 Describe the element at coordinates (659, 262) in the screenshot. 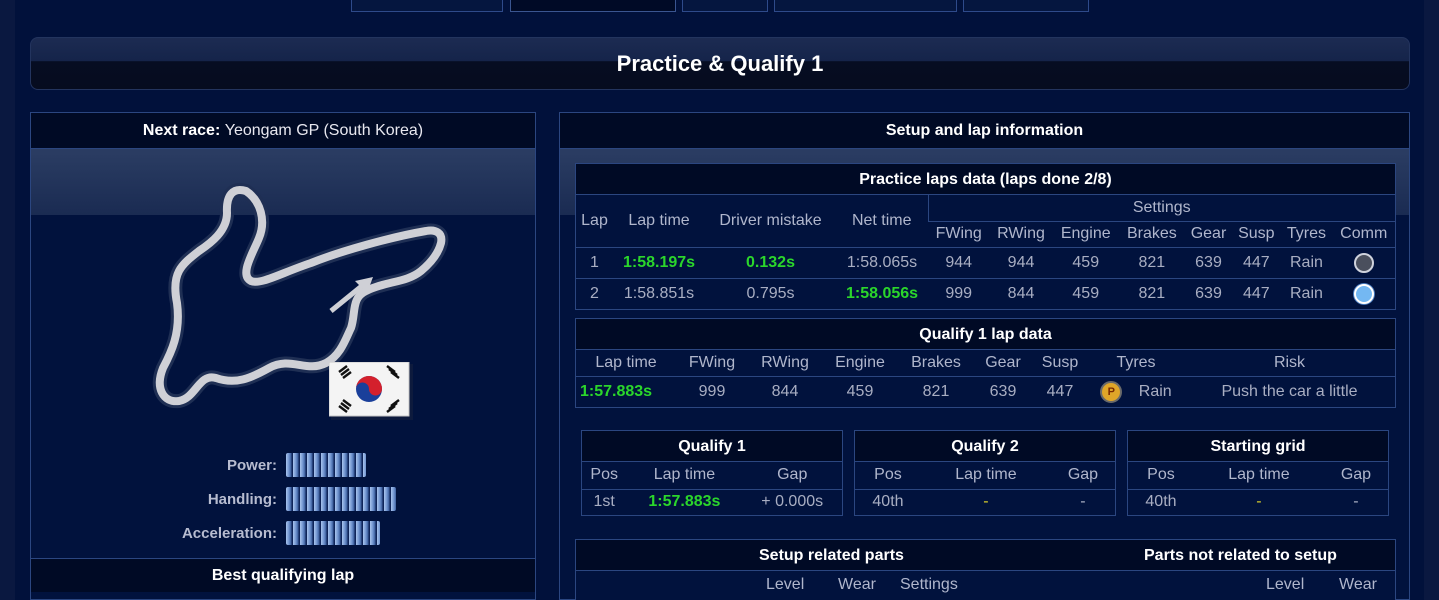

I see `lap-time: 1:58.197s` at that location.